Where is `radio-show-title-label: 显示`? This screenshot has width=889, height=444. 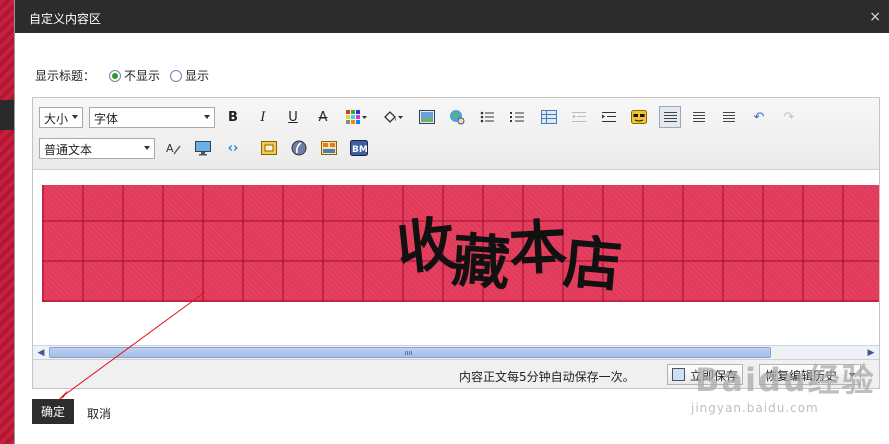 radio-show-title-label: 显示 is located at coordinates (197, 75).